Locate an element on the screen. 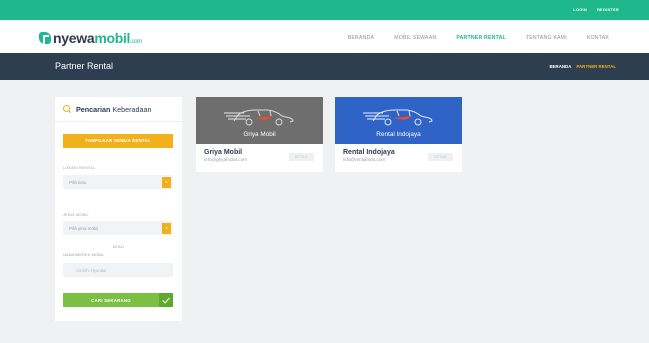  partner-email: info@griyamobil.com is located at coordinates (225, 159).